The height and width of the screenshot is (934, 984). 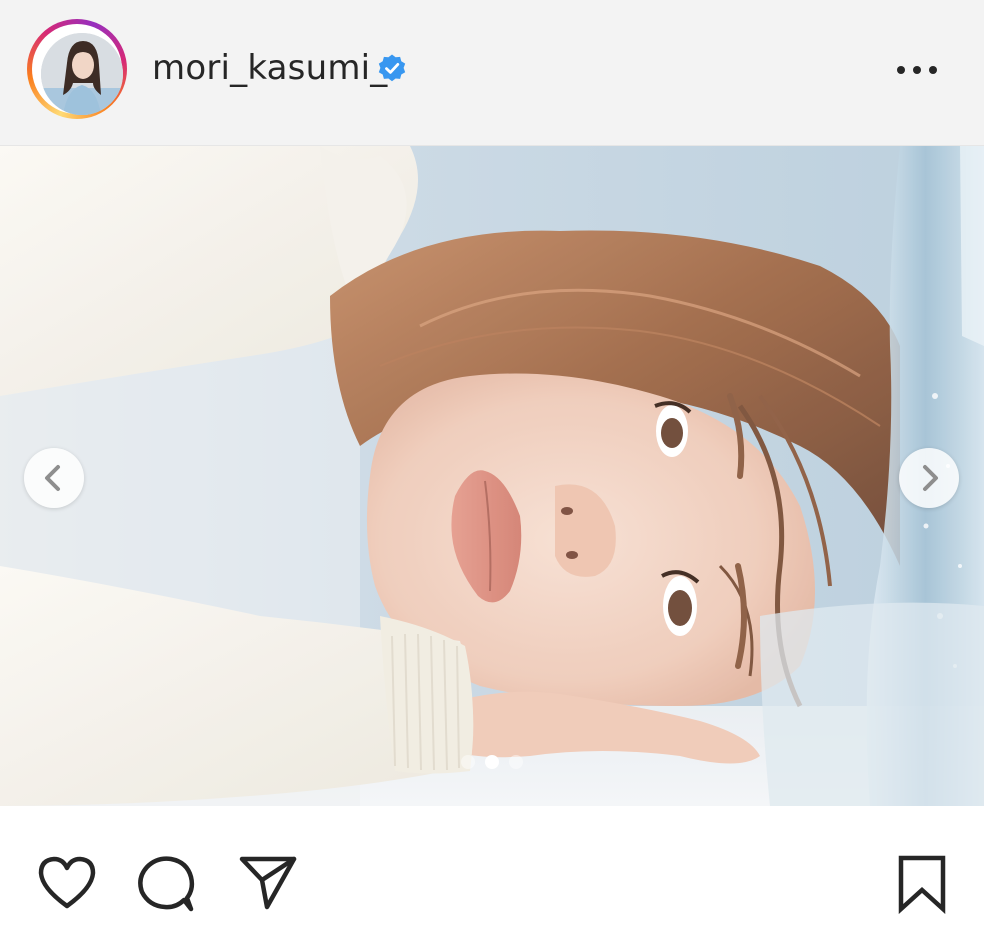 I want to click on chevron-right-icon, so click(x=930, y=478).